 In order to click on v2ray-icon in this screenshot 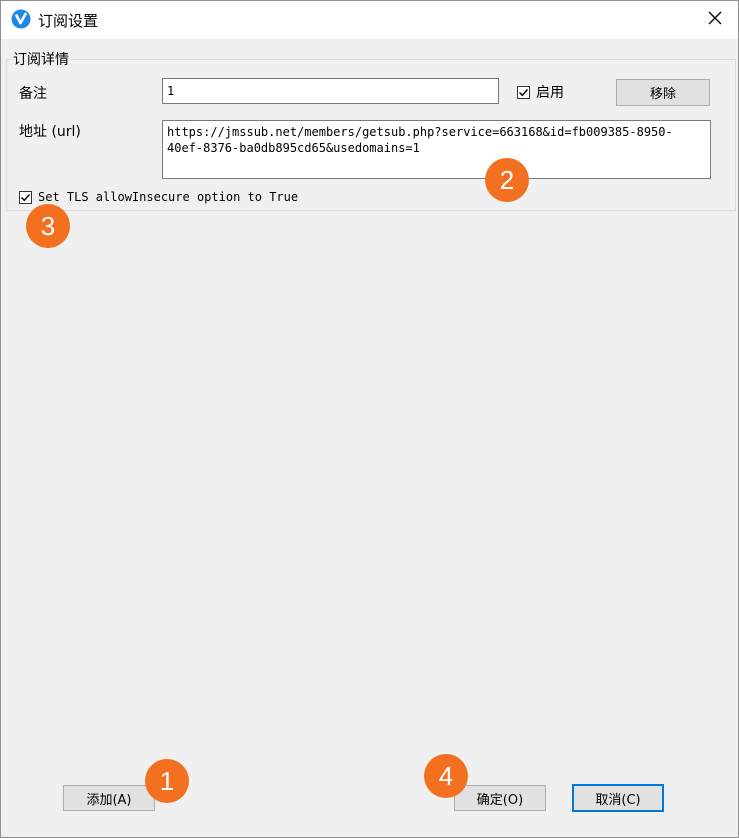, I will do `click(21, 19)`.